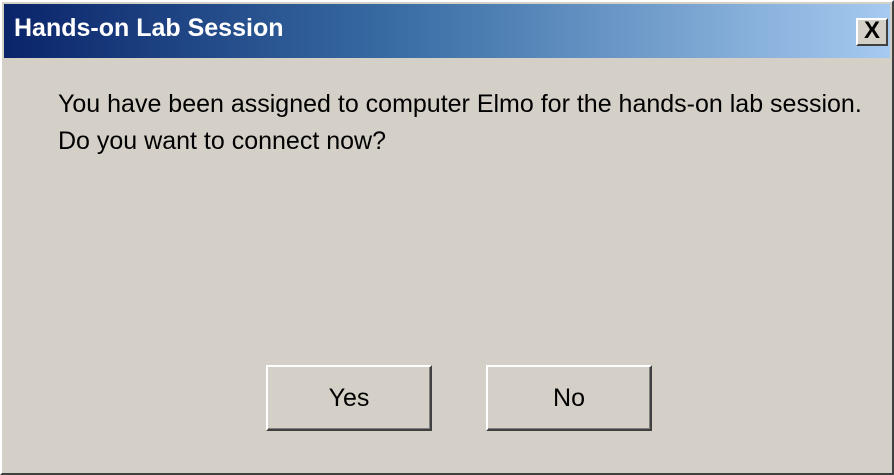 This screenshot has height=475, width=894. I want to click on yes-button: Yes, so click(349, 398).